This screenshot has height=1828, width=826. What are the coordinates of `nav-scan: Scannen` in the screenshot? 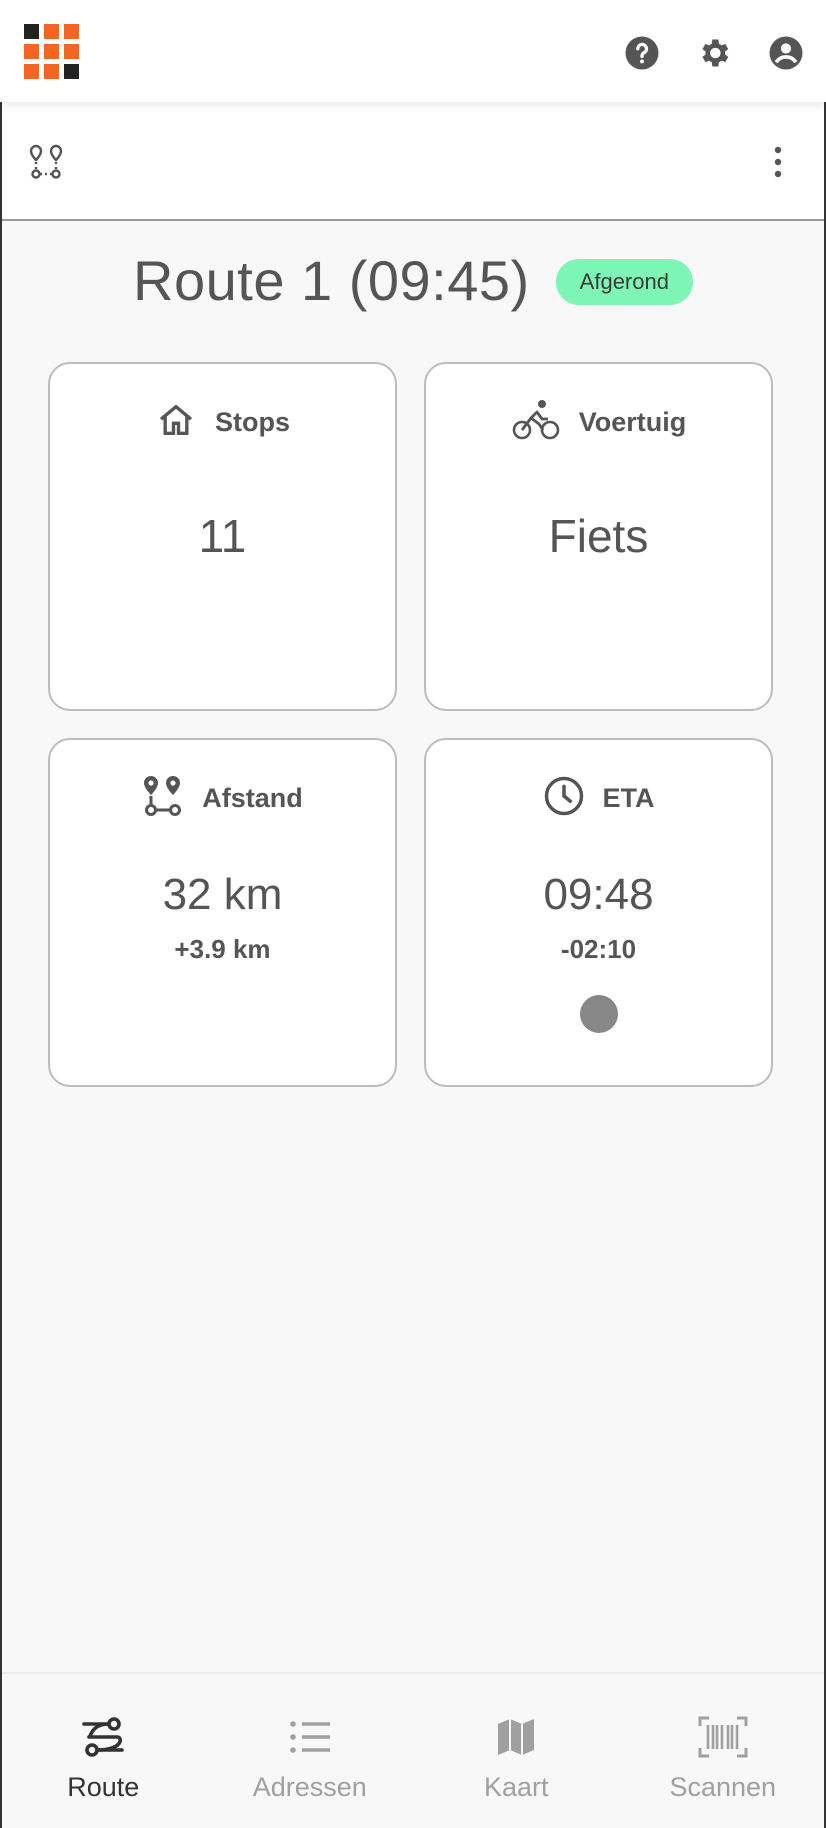 It's located at (723, 1751).